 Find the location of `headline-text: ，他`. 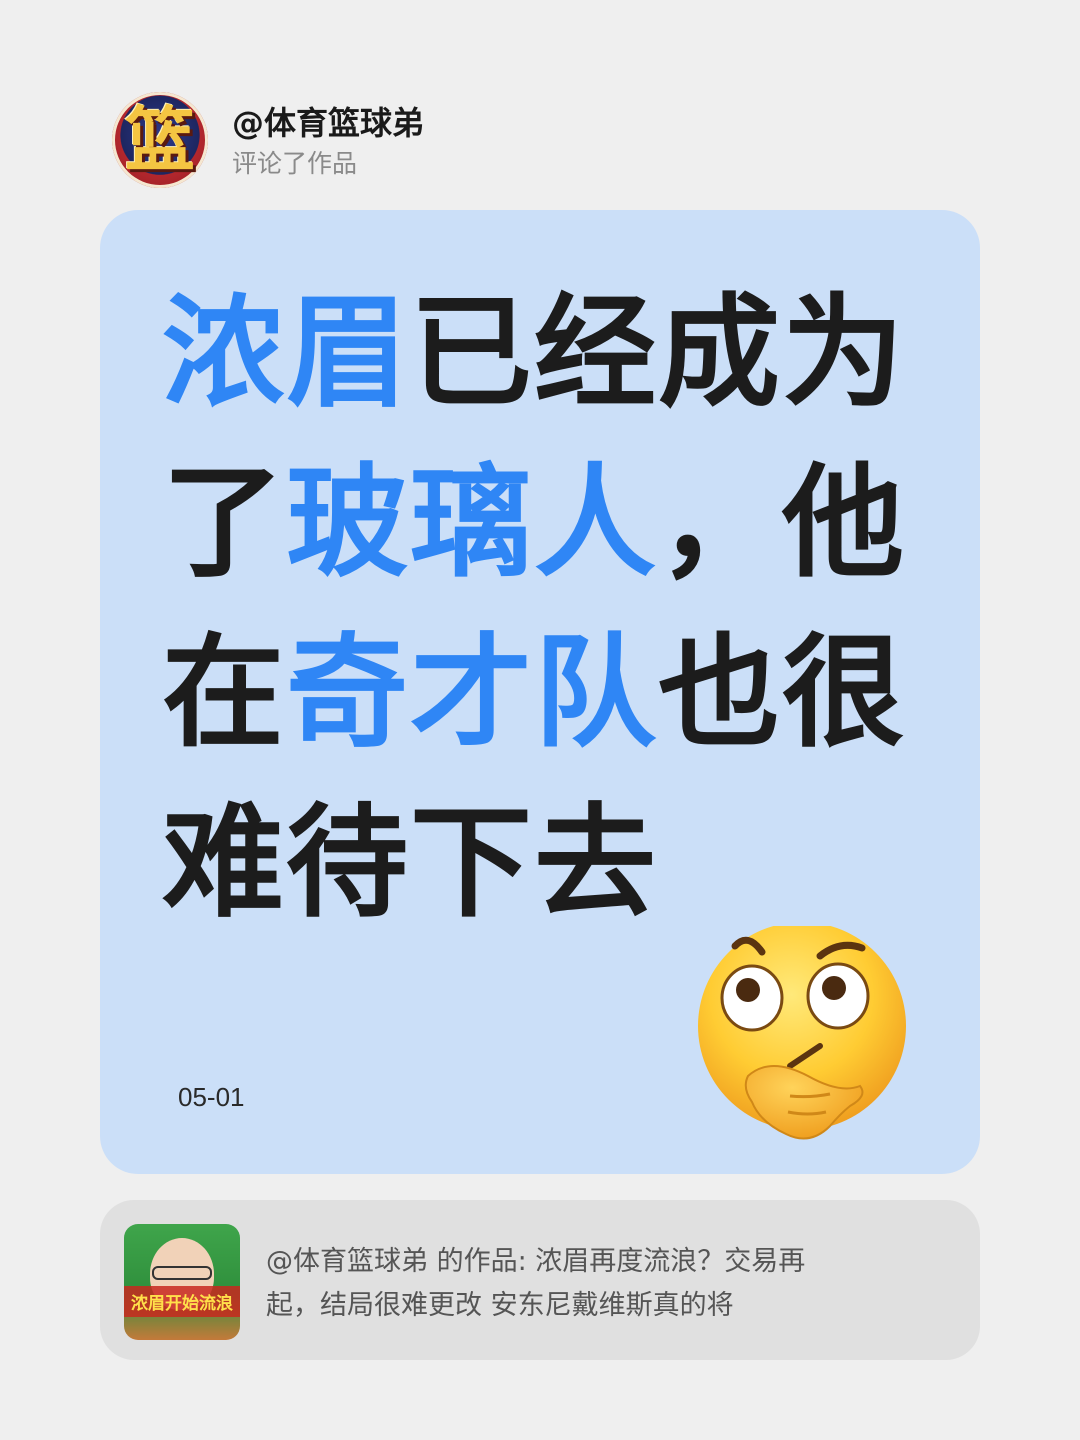

headline-text: ，他 is located at coordinates (782, 523).